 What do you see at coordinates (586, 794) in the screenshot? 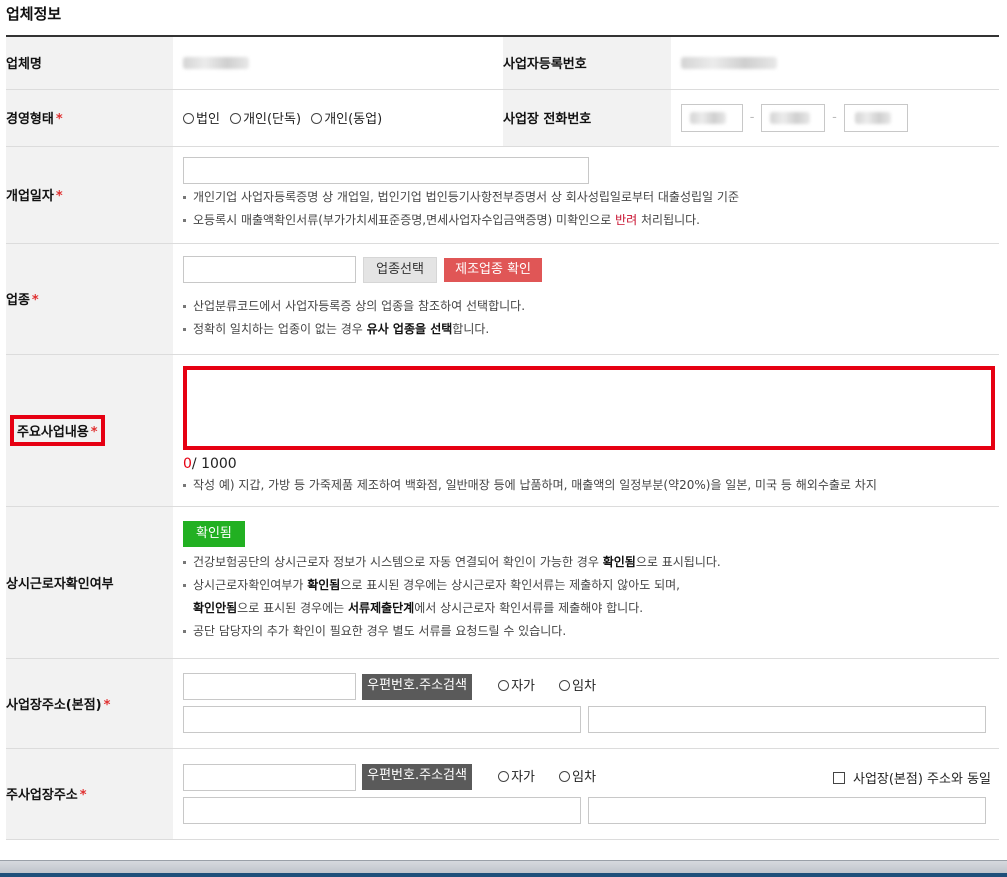
I see `main-address-cell: 우편번호.주소검색 자가 임차 사업장(본점) 주소와 동일` at bounding box center [586, 794].